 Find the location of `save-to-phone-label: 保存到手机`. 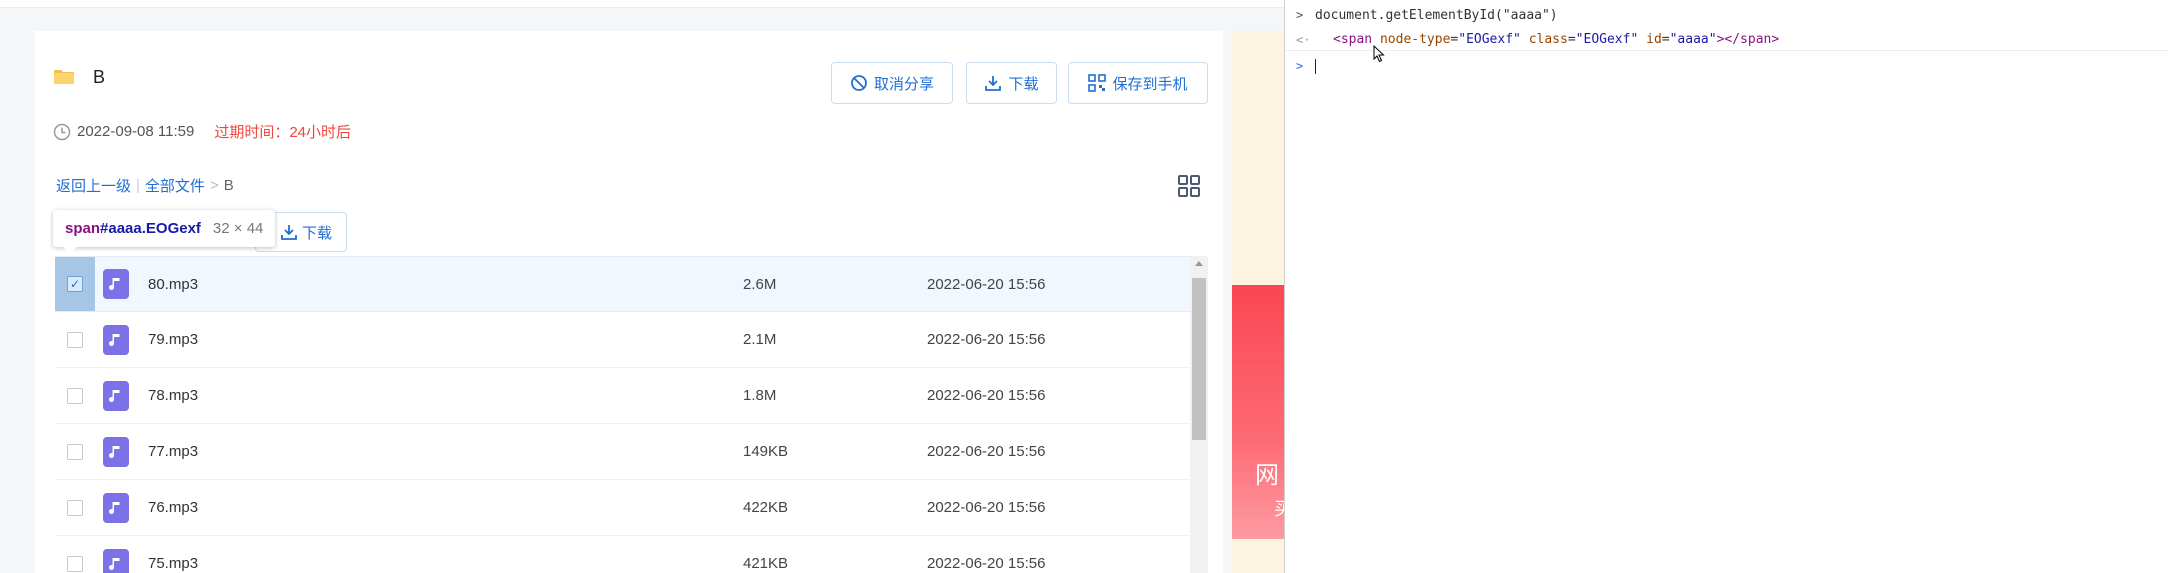

save-to-phone-label: 保存到手机 is located at coordinates (1150, 84).